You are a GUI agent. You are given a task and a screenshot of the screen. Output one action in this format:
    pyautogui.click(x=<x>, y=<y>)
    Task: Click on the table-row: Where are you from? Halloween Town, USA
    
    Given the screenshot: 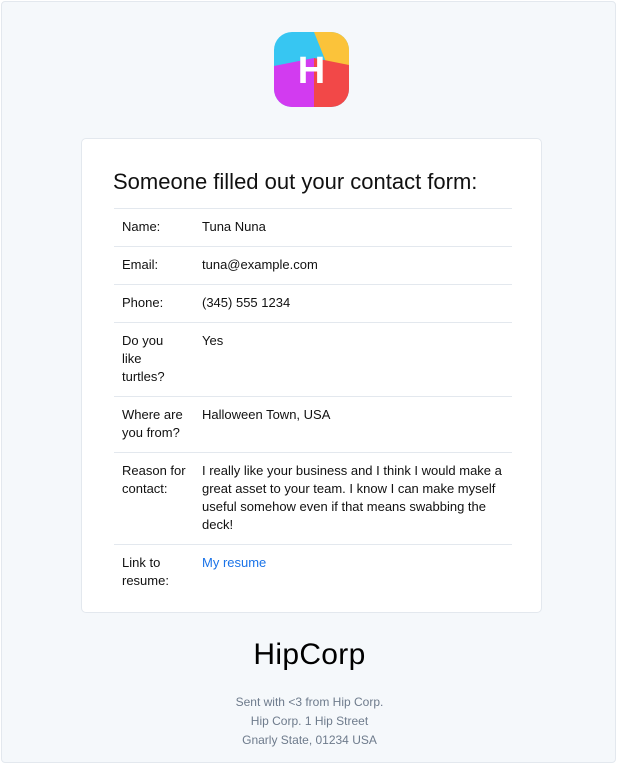 What is the action you would take?
    pyautogui.click(x=313, y=424)
    